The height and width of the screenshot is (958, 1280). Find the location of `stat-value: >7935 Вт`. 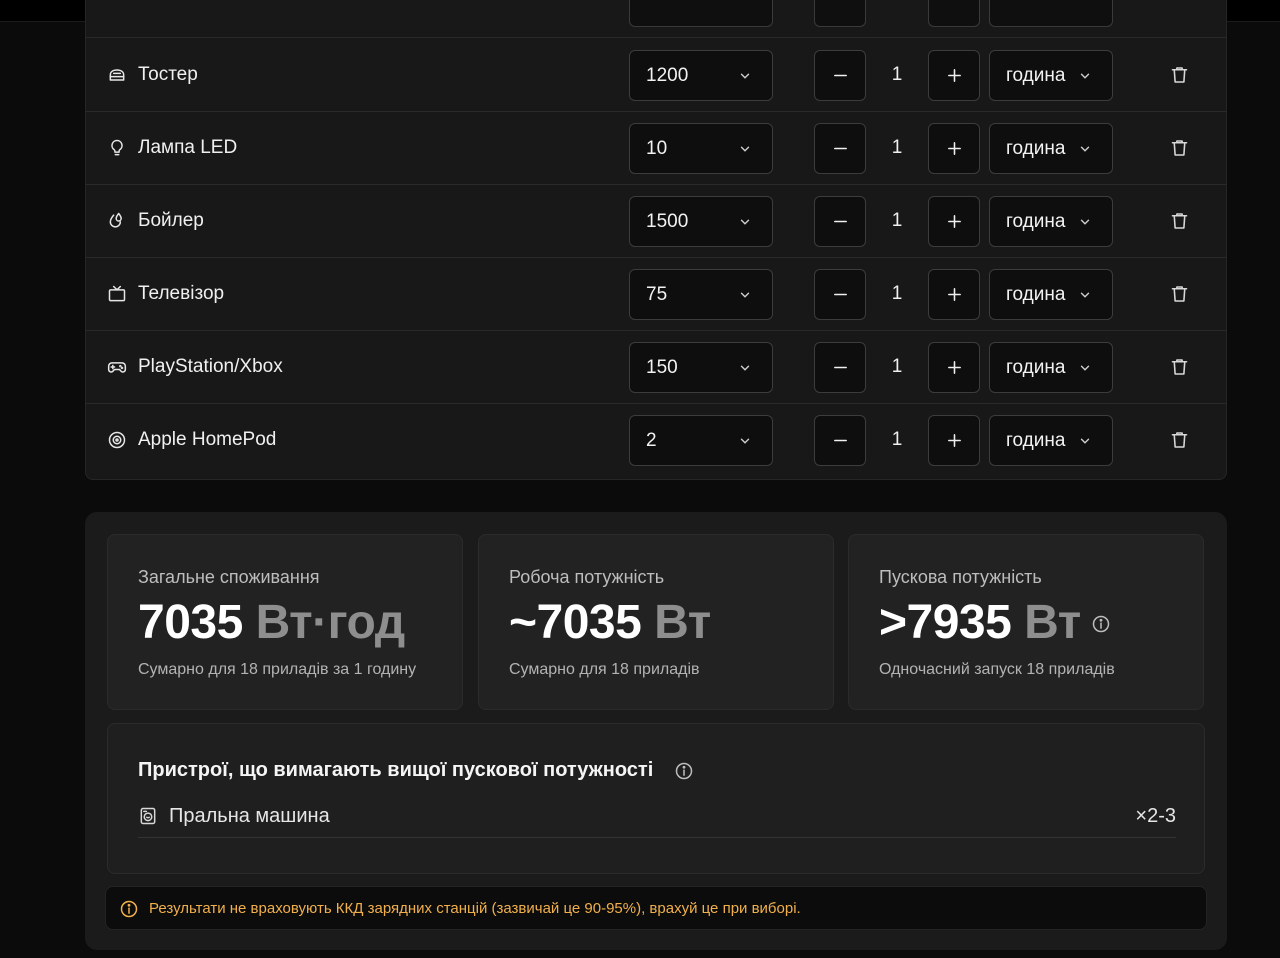

stat-value: >7935 Вт is located at coordinates (980, 622).